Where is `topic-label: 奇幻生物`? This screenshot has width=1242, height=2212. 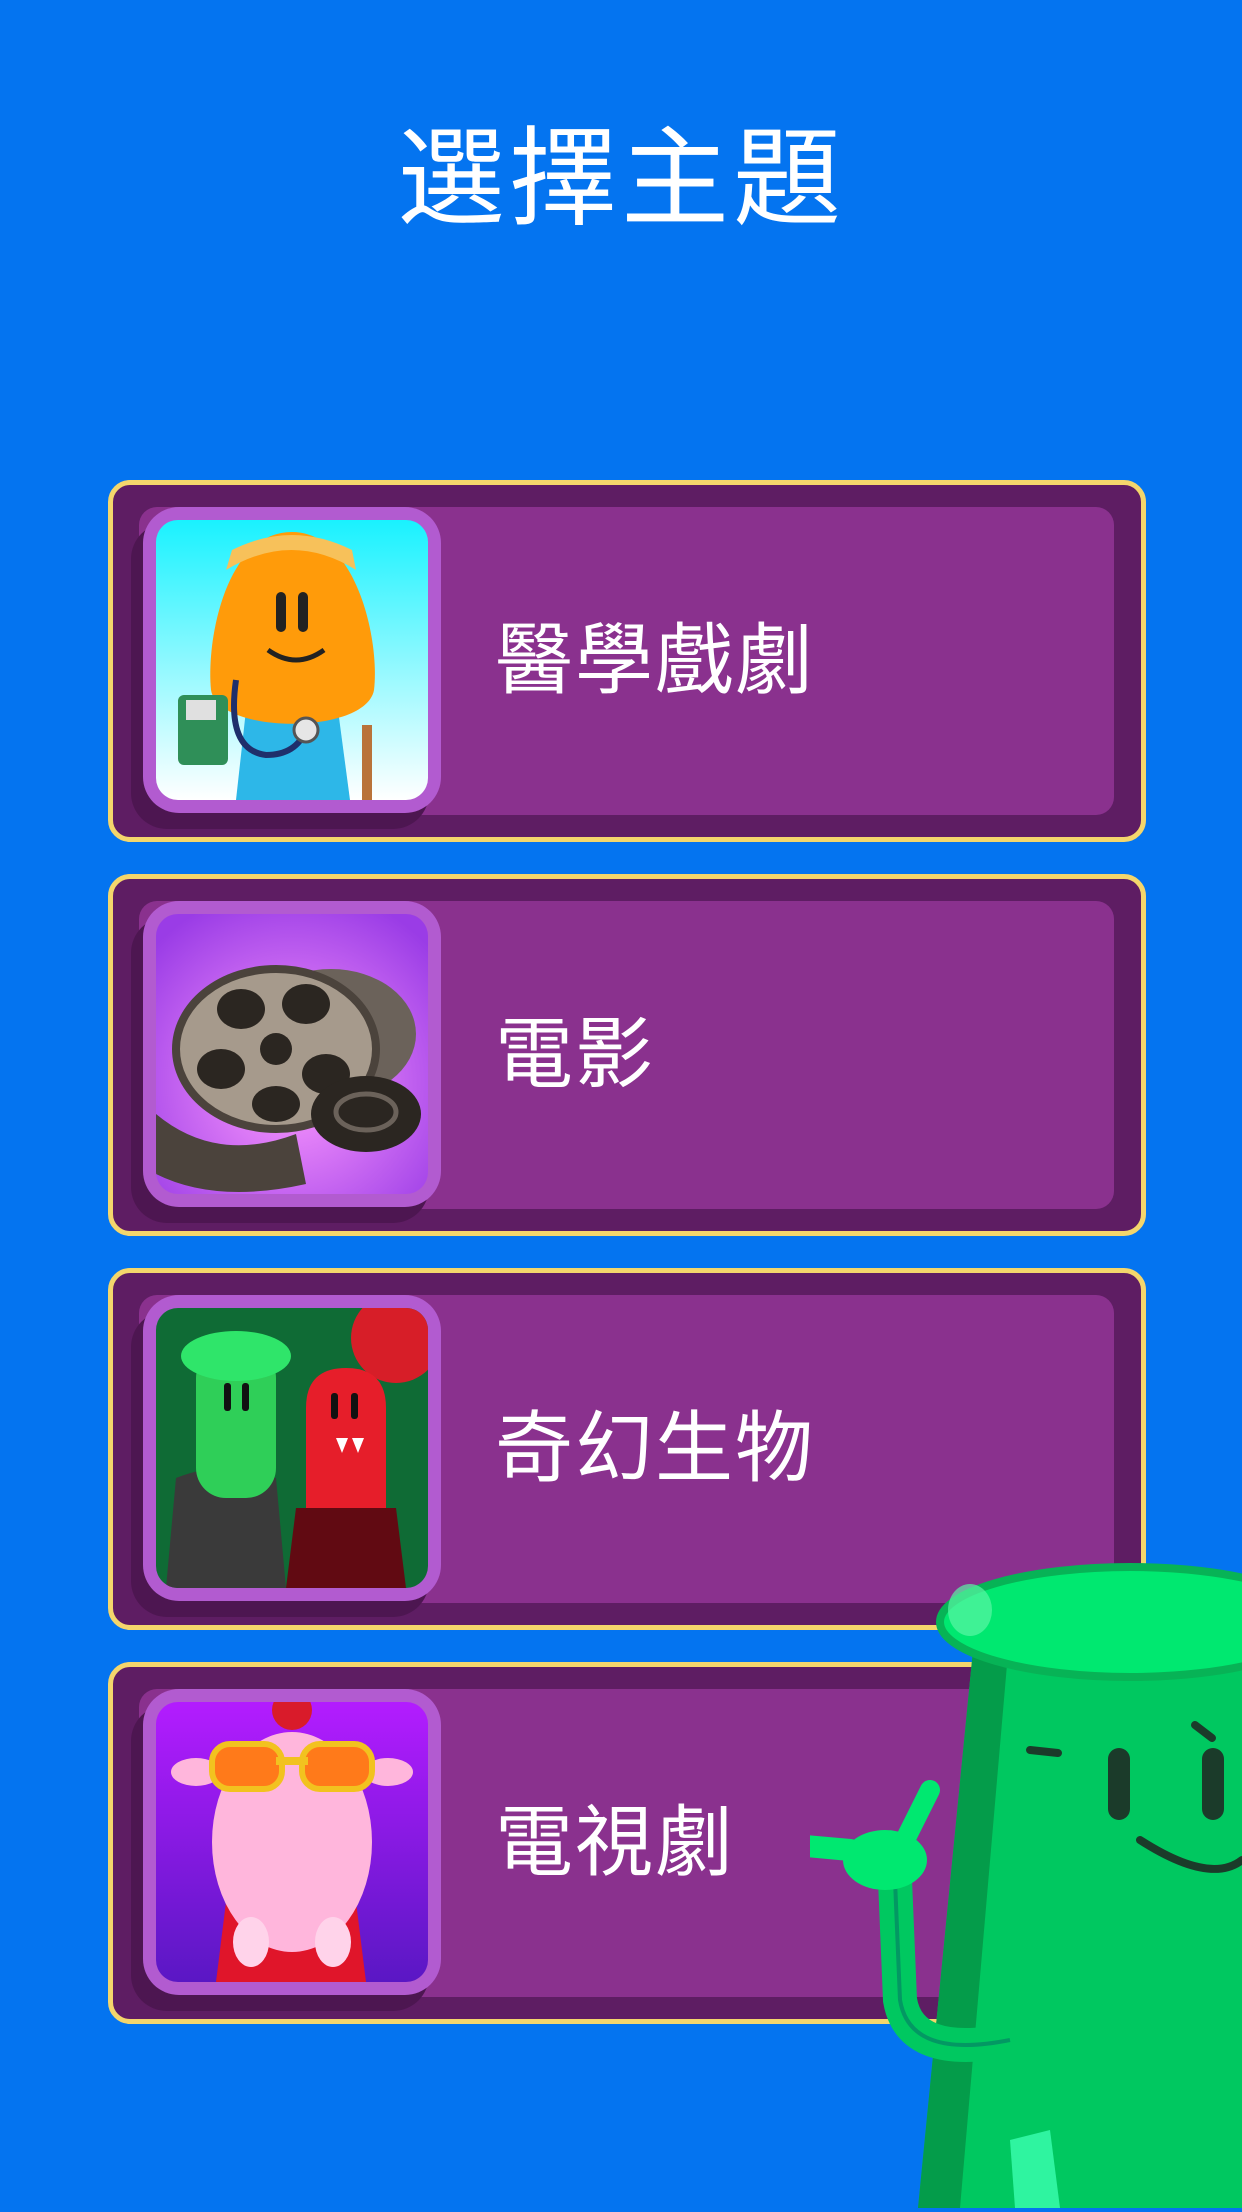
topic-label: 奇幻生物 is located at coordinates (655, 1449).